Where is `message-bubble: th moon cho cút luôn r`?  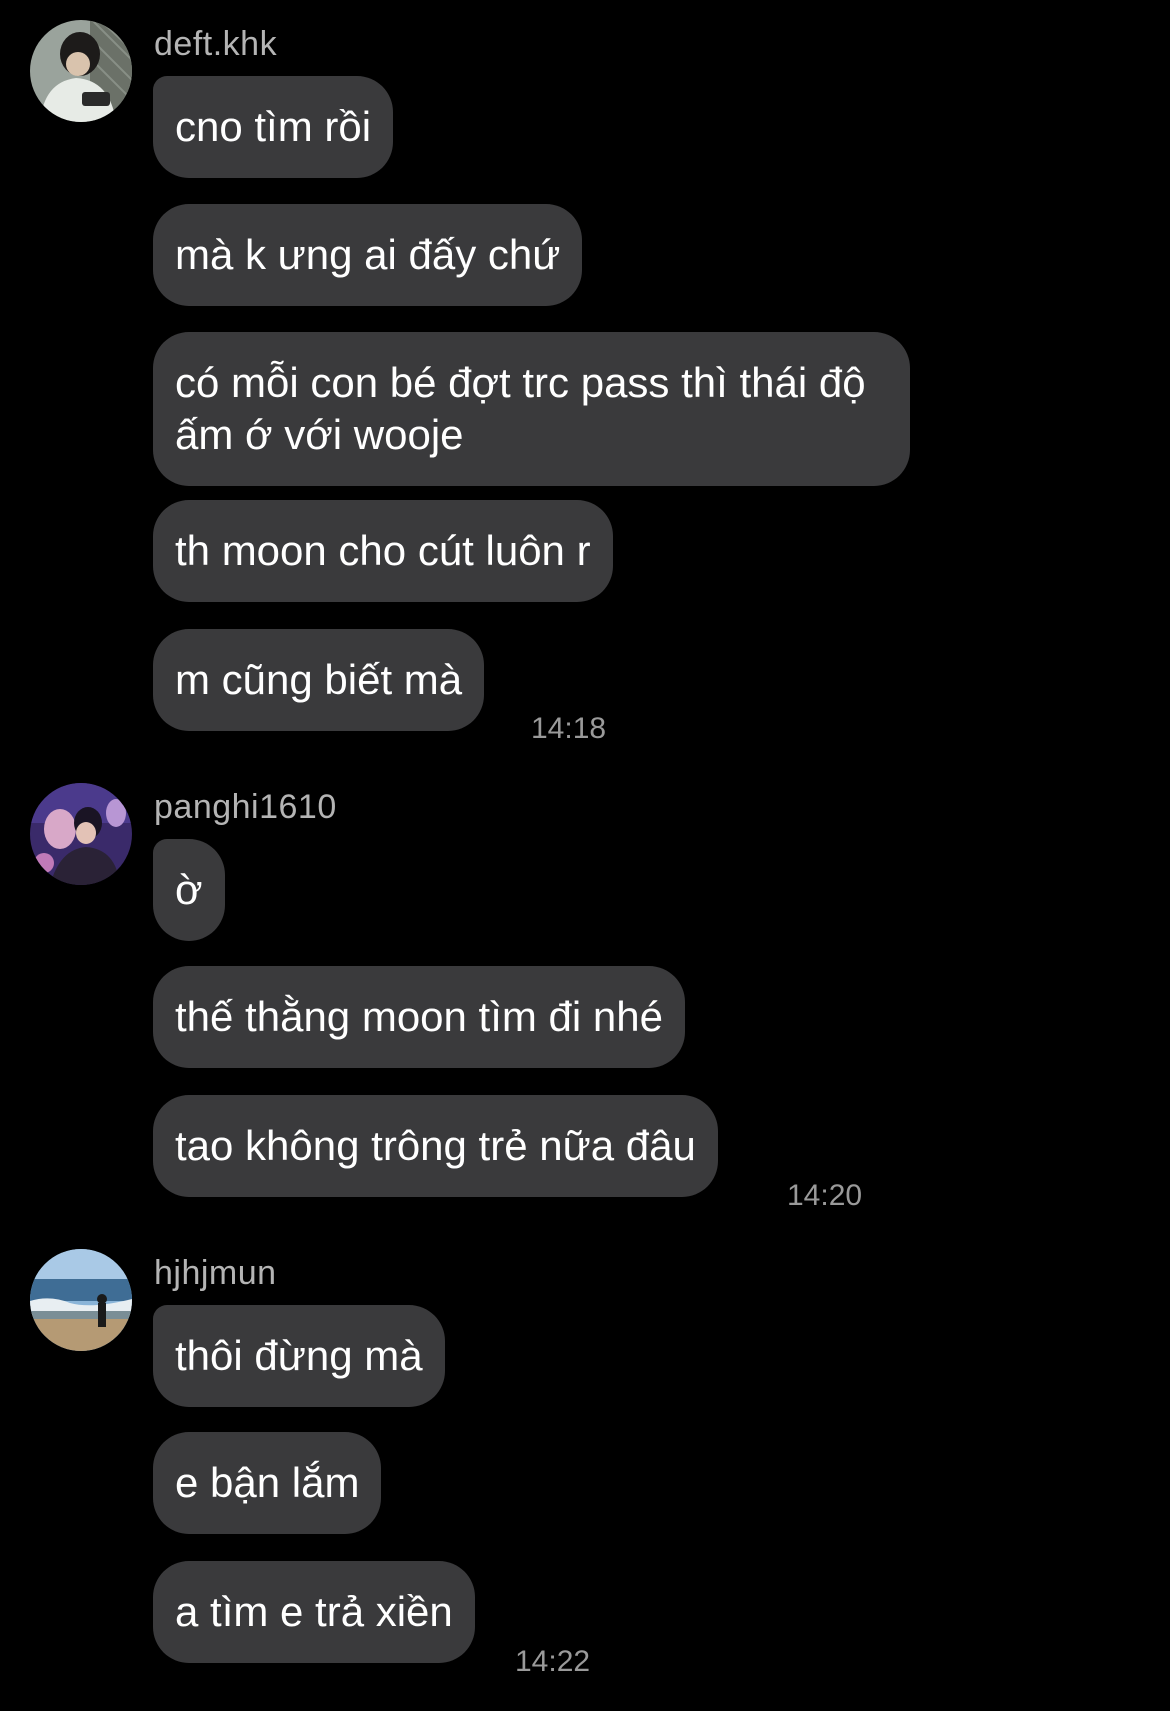
message-bubble: th moon cho cút luôn r is located at coordinates (383, 551).